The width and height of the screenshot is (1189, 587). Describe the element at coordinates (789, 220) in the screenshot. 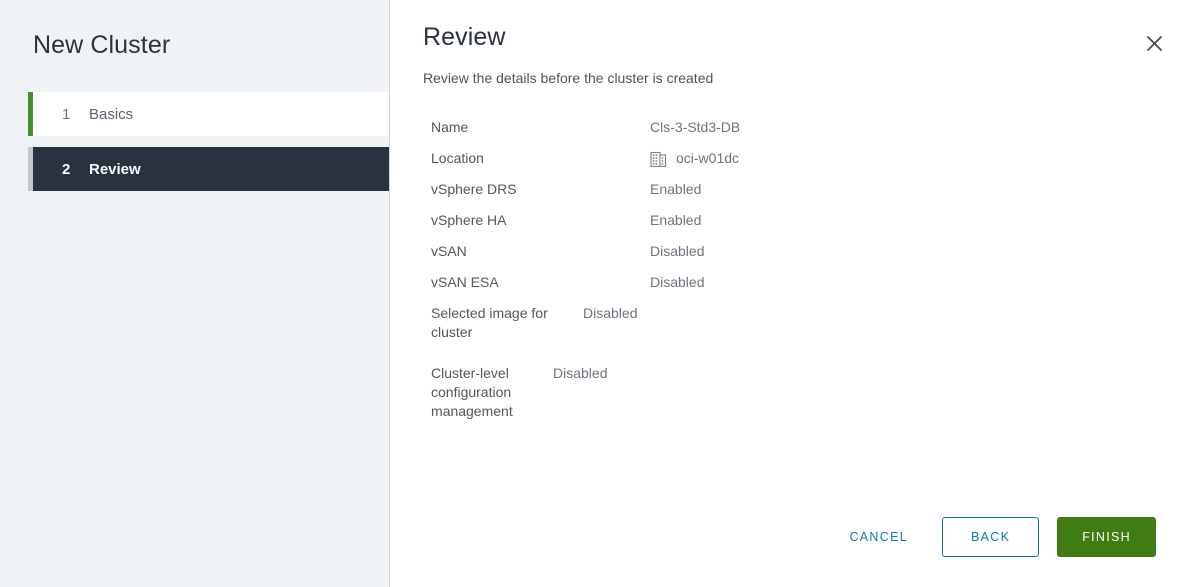

I see `detail-row: vSphere HA Enabled` at that location.